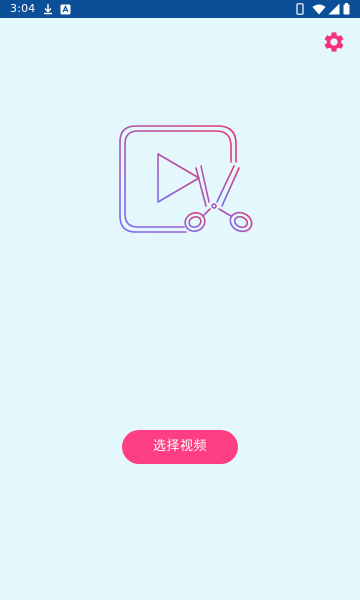 The height and width of the screenshot is (600, 360). I want to click on app-notification-icon, so click(65, 9).